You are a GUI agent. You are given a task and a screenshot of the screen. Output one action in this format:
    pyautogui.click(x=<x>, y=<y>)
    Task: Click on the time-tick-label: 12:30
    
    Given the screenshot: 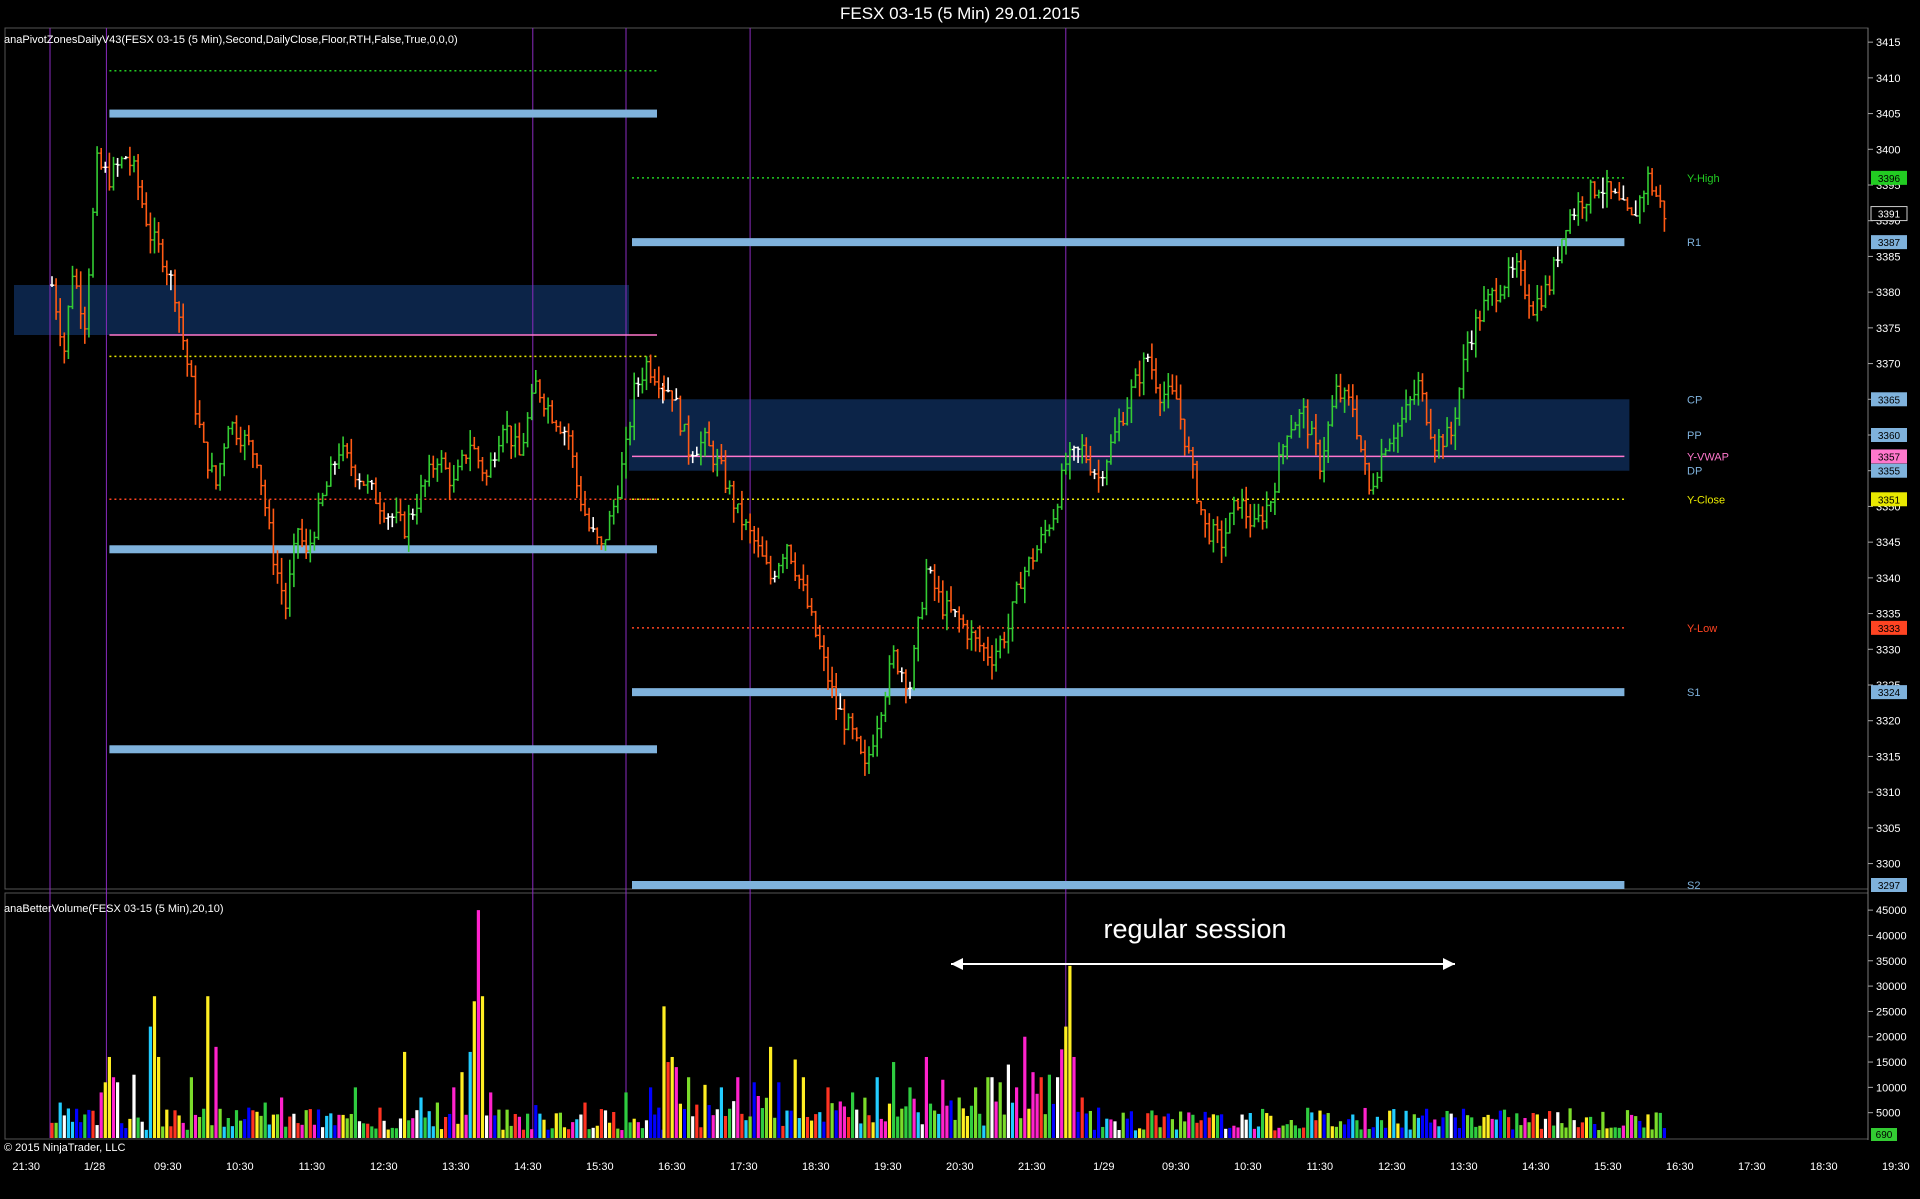 What is the action you would take?
    pyautogui.click(x=1392, y=1167)
    